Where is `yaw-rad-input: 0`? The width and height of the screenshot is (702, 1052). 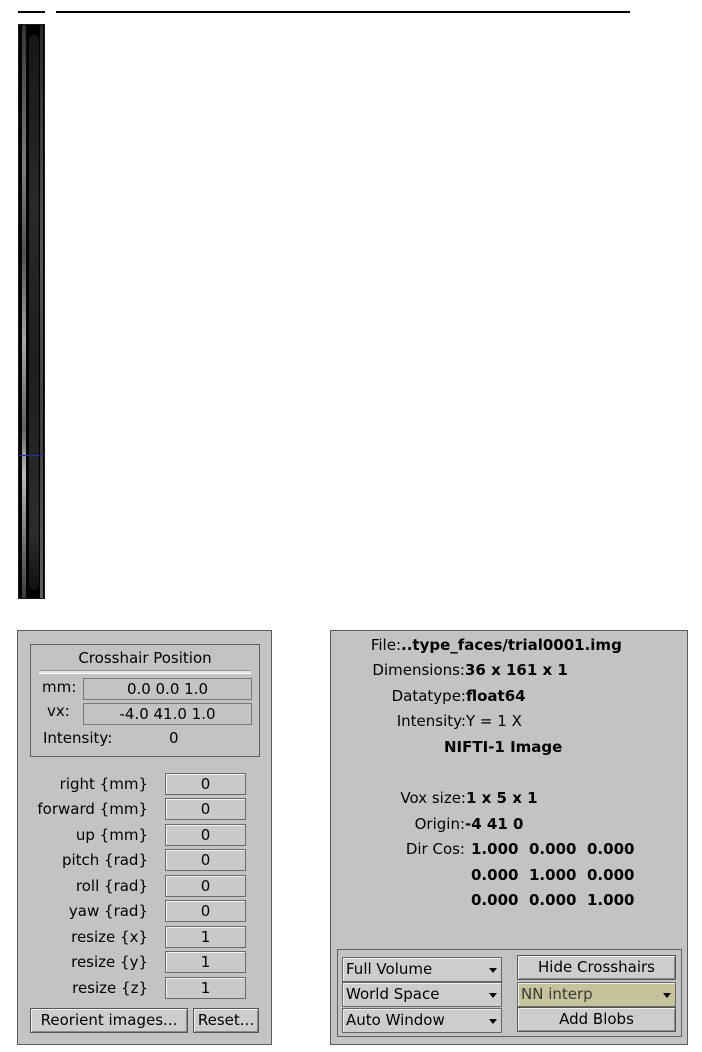 yaw-rad-input: 0 is located at coordinates (205, 911).